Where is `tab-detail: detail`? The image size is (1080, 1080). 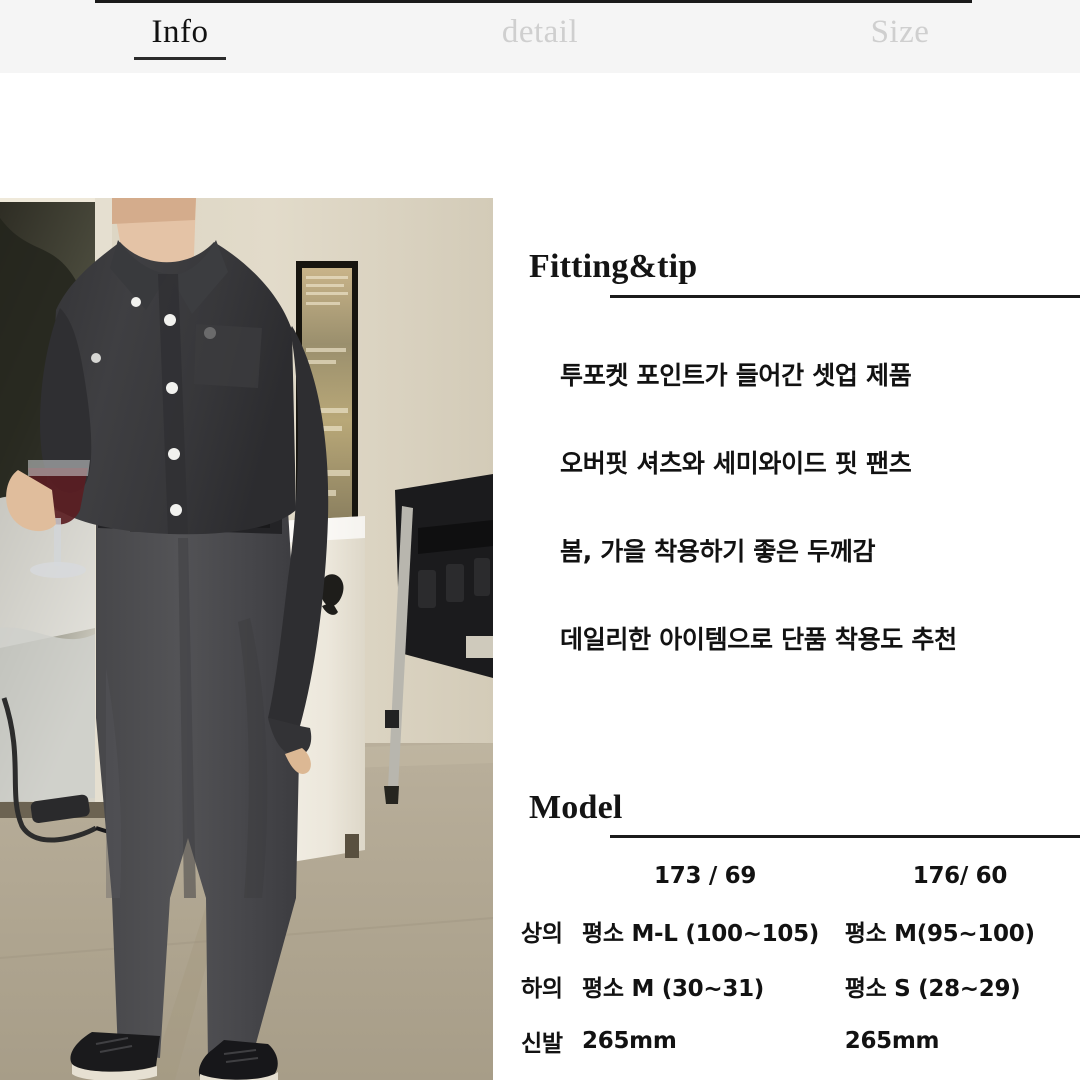 tab-detail: detail is located at coordinates (540, 36).